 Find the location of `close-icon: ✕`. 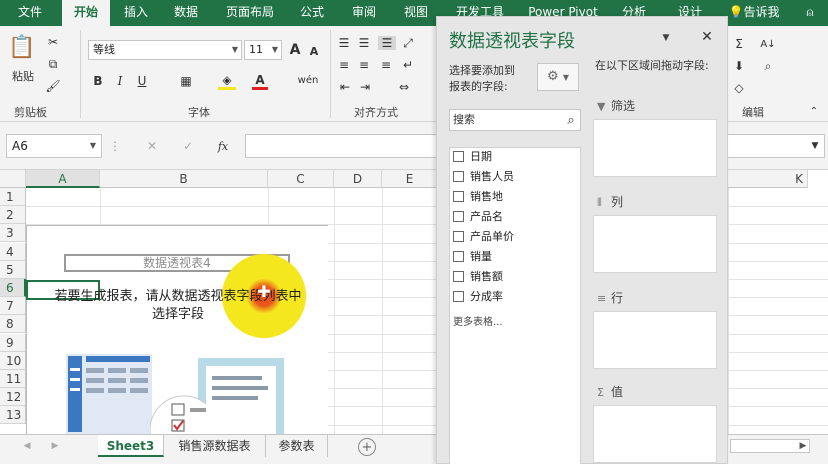

close-icon: ✕ is located at coordinates (707, 37).